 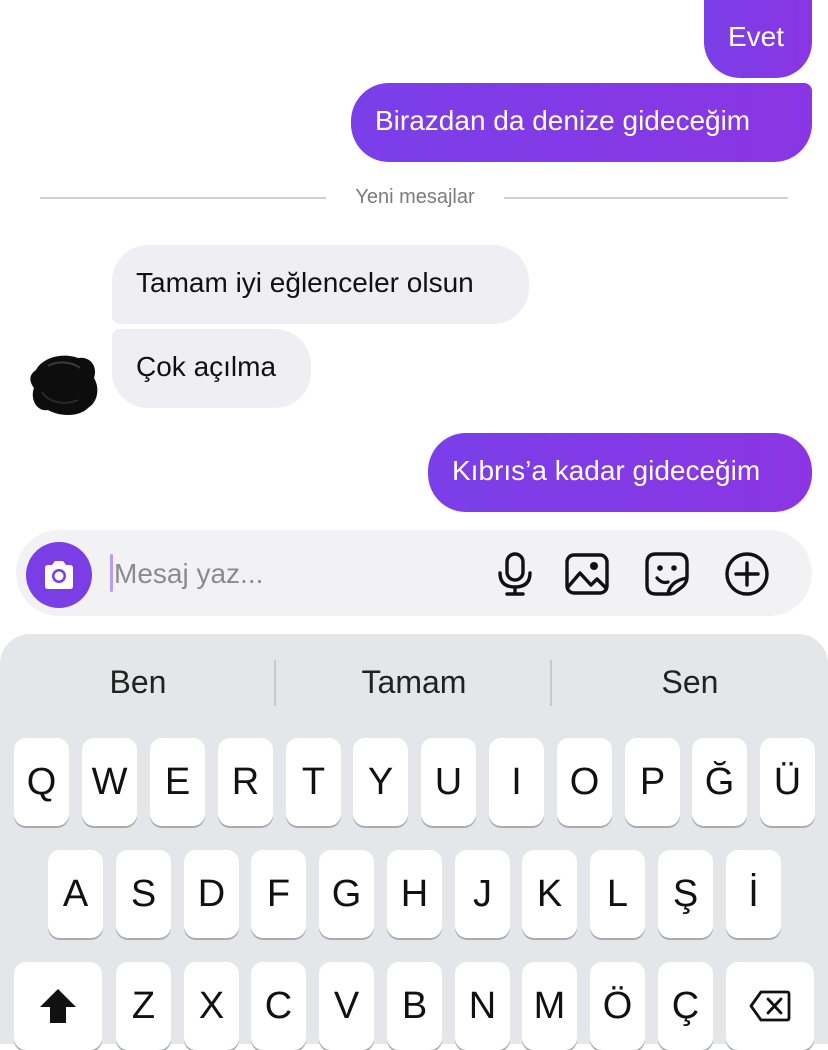 I want to click on key-o: O, so click(x=584, y=782).